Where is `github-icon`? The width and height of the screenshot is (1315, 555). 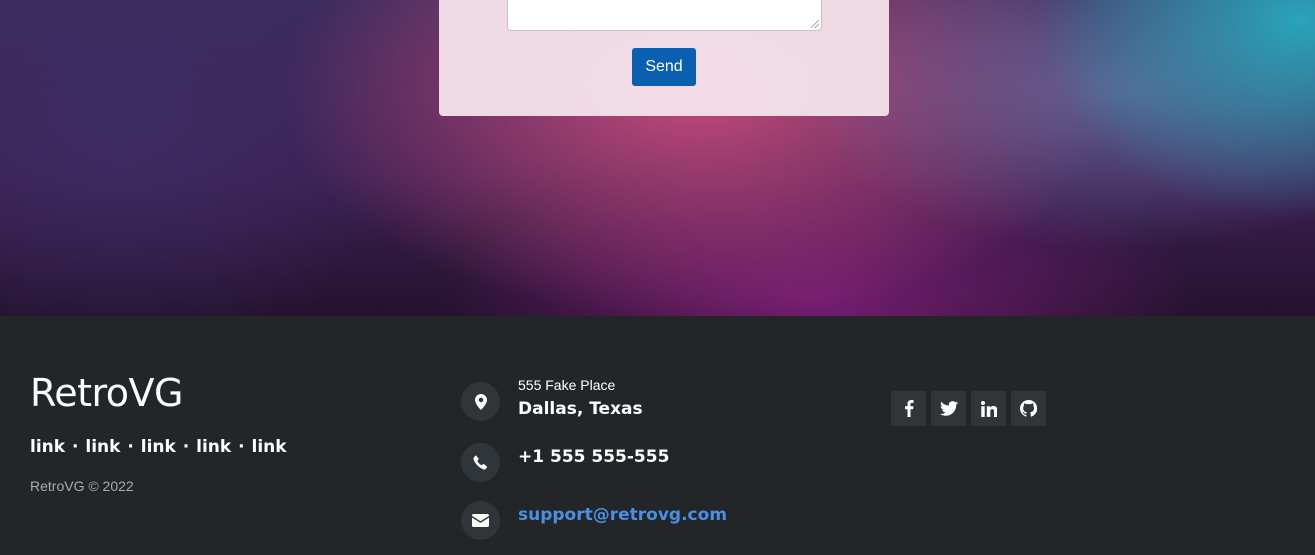
github-icon is located at coordinates (1028, 408).